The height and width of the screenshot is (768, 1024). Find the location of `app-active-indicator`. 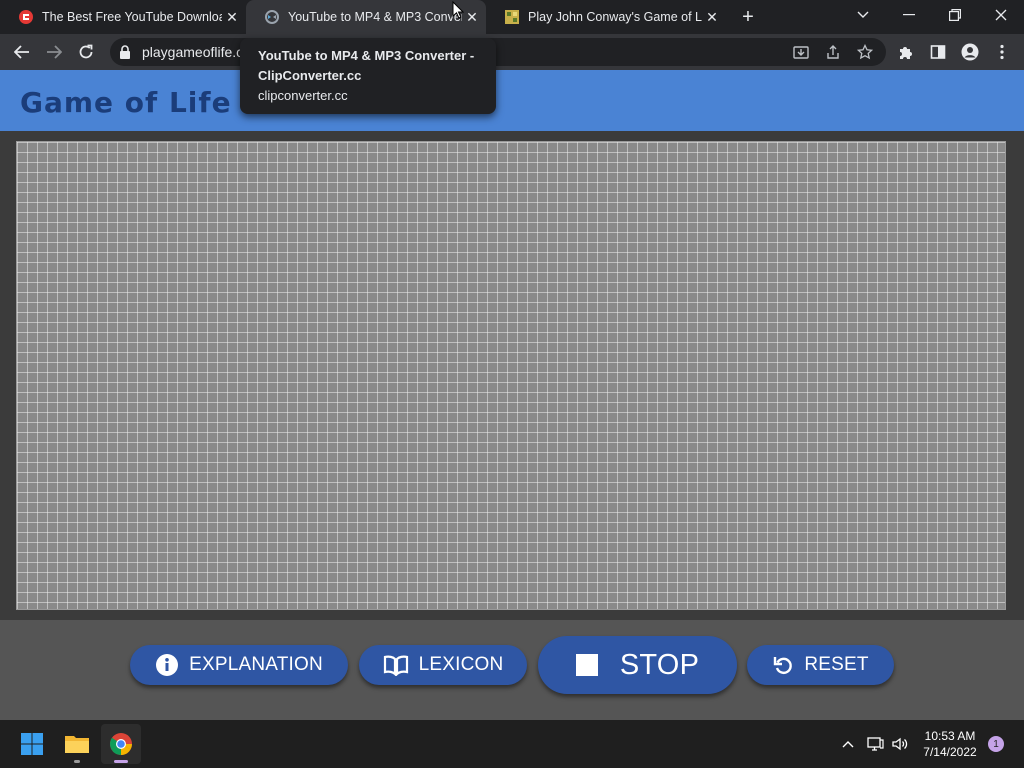

app-active-indicator is located at coordinates (121, 761).